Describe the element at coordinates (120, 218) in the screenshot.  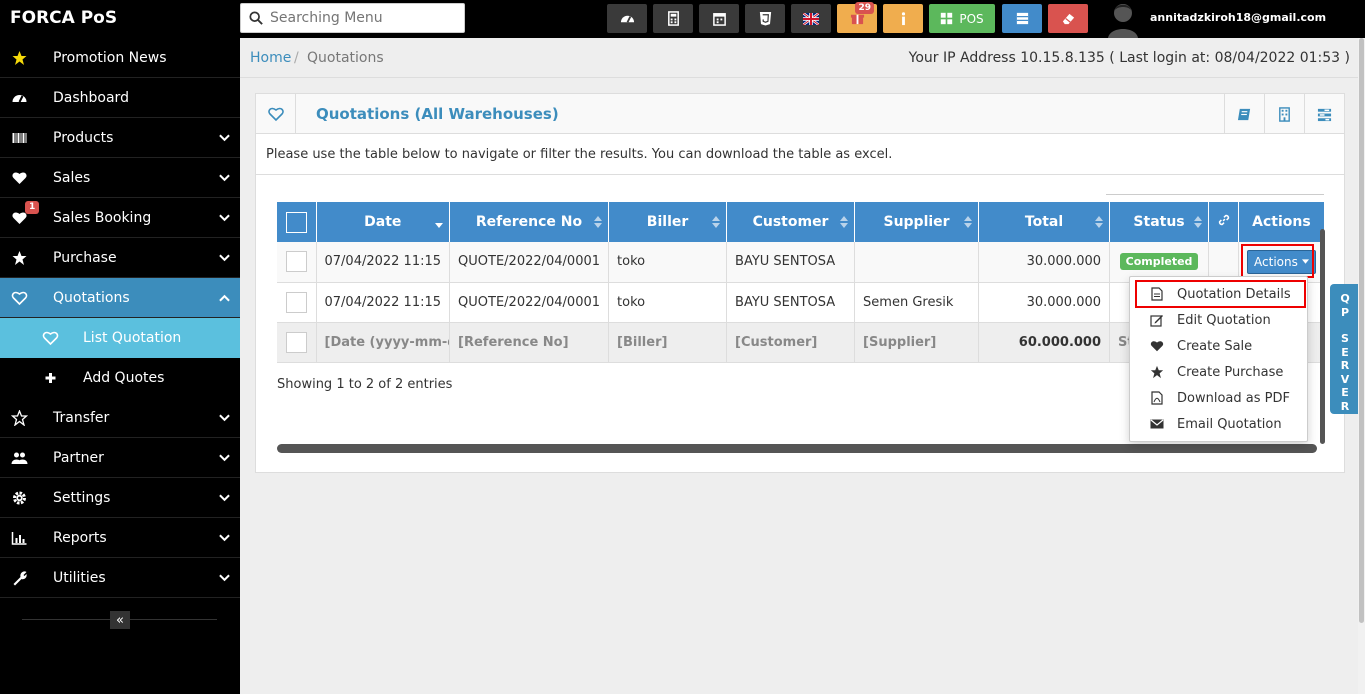
I see `sidebar-item-sales-booking: 1 Sales Booking` at that location.